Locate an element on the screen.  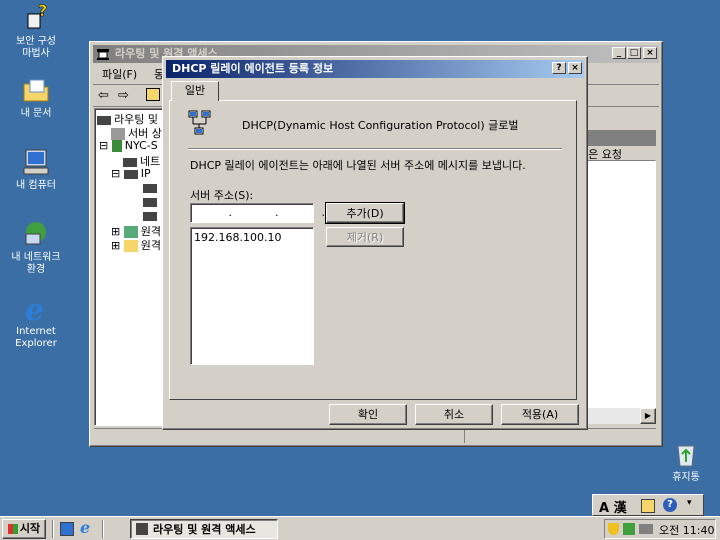
ip-address-input: . . . is located at coordinates (257, 213).